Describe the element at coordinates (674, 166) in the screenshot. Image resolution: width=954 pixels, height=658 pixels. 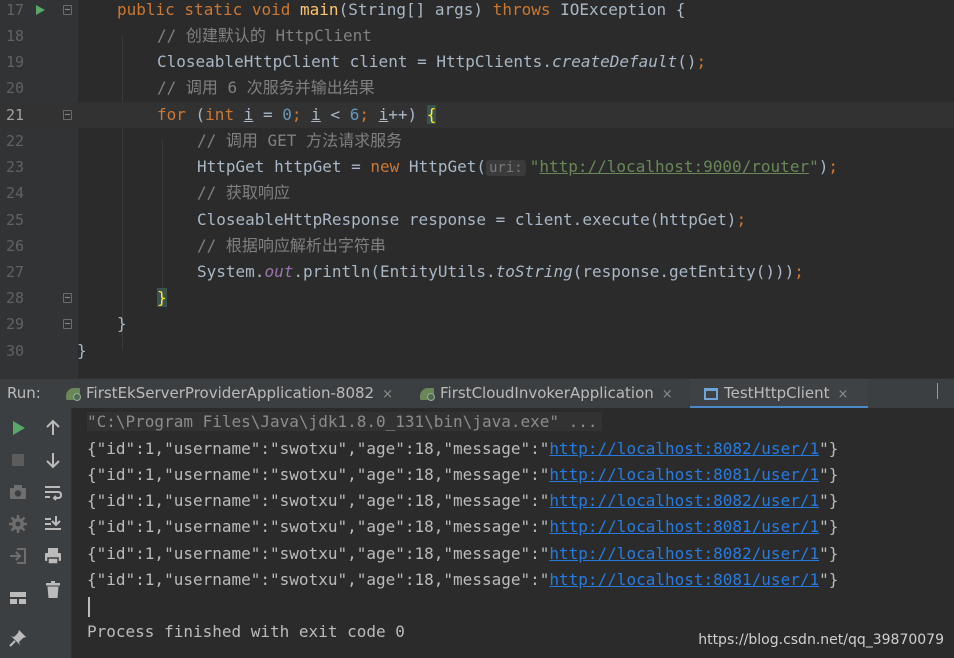
I see `url-literal: http://localhost:9000/router` at that location.